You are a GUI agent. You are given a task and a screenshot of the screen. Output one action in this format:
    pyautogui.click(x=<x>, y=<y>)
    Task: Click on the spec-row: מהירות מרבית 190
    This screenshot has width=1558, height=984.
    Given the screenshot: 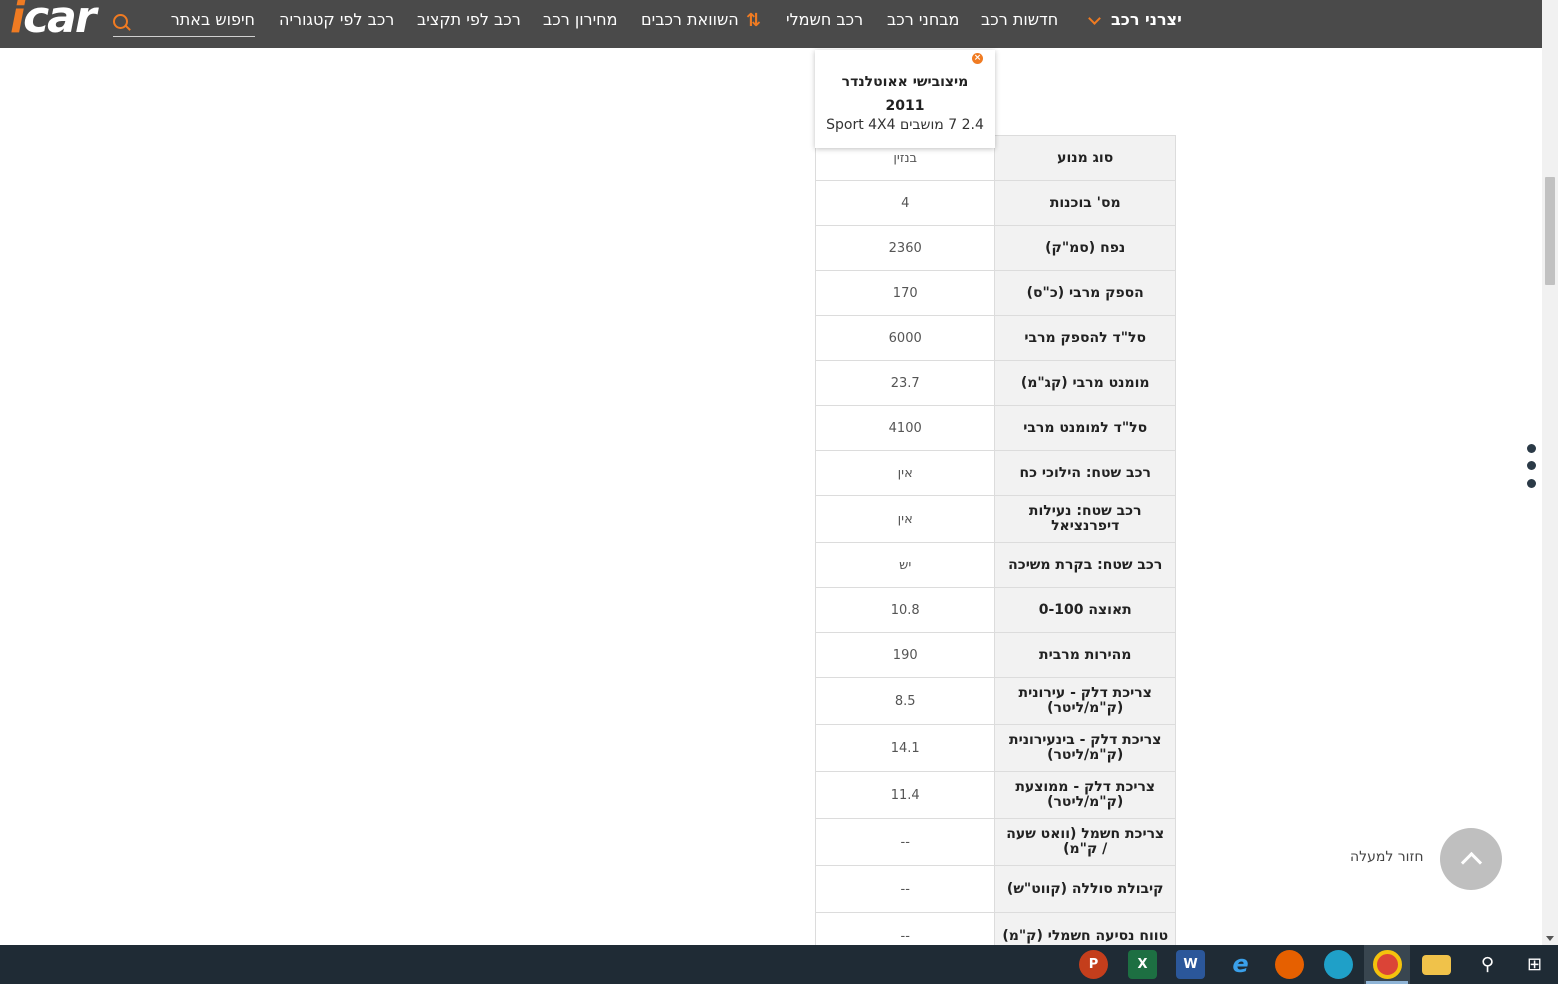 What is the action you would take?
    pyautogui.click(x=995, y=655)
    